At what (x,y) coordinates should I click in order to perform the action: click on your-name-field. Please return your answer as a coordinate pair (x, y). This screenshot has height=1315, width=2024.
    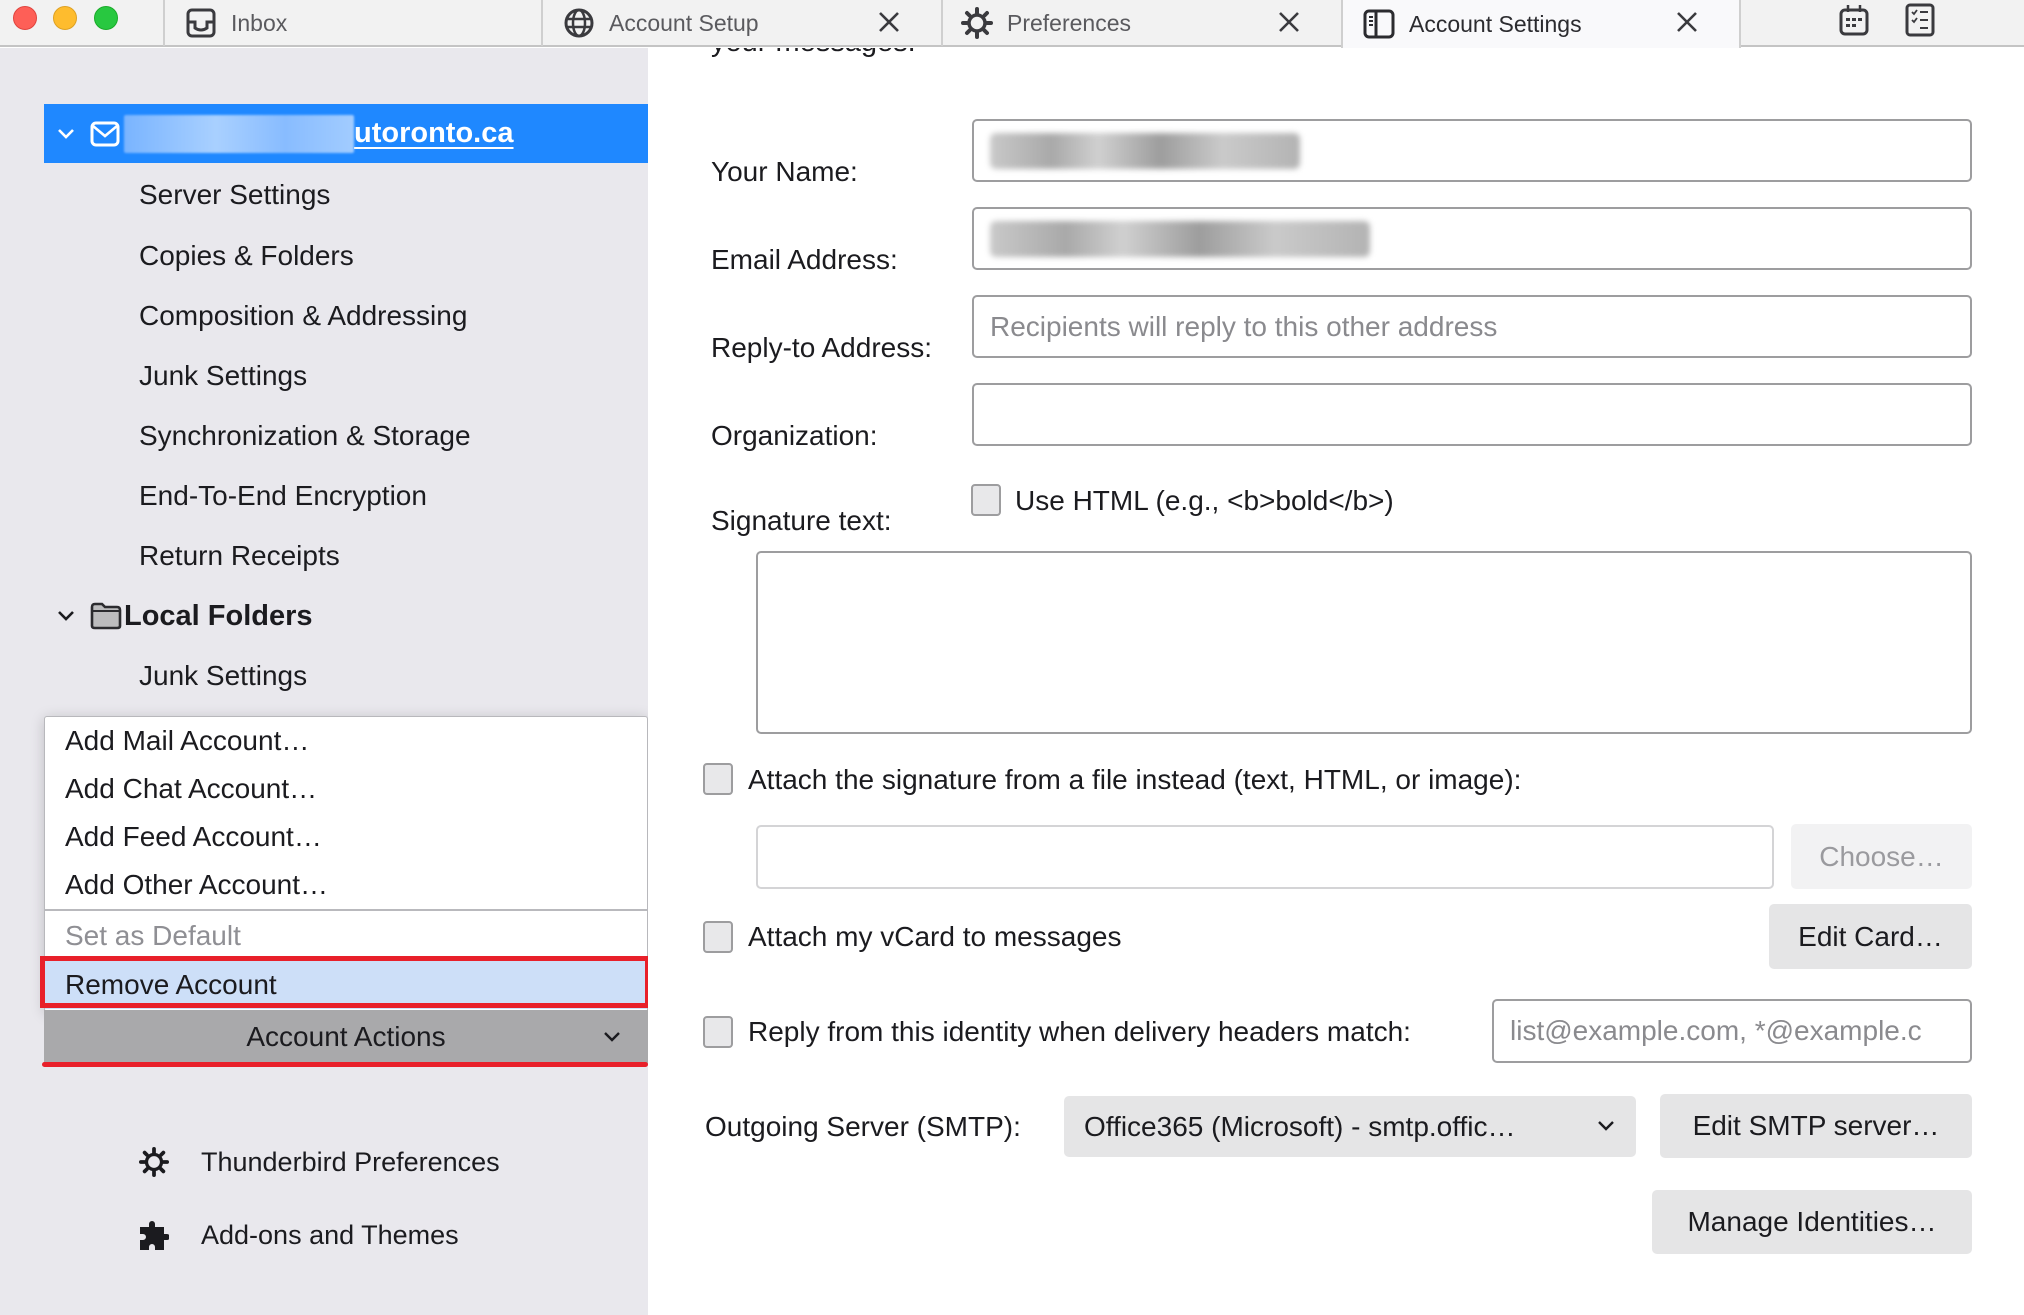
    Looking at the image, I should click on (1472, 150).